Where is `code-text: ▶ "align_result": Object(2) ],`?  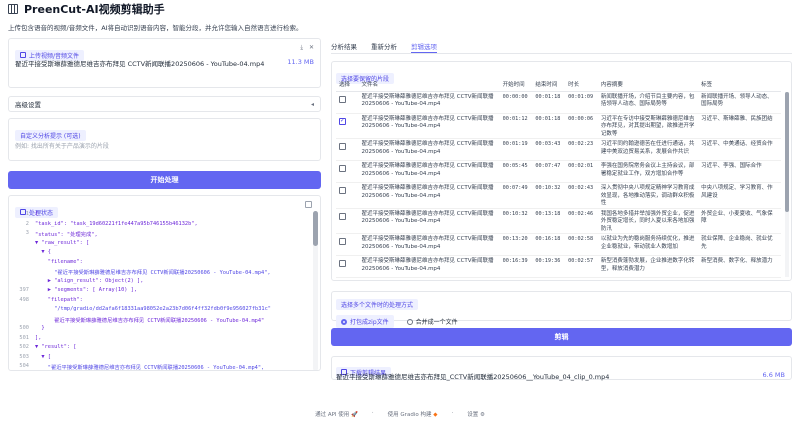
code-text: ▶ "align_result": Object(2) ], is located at coordinates (89, 280).